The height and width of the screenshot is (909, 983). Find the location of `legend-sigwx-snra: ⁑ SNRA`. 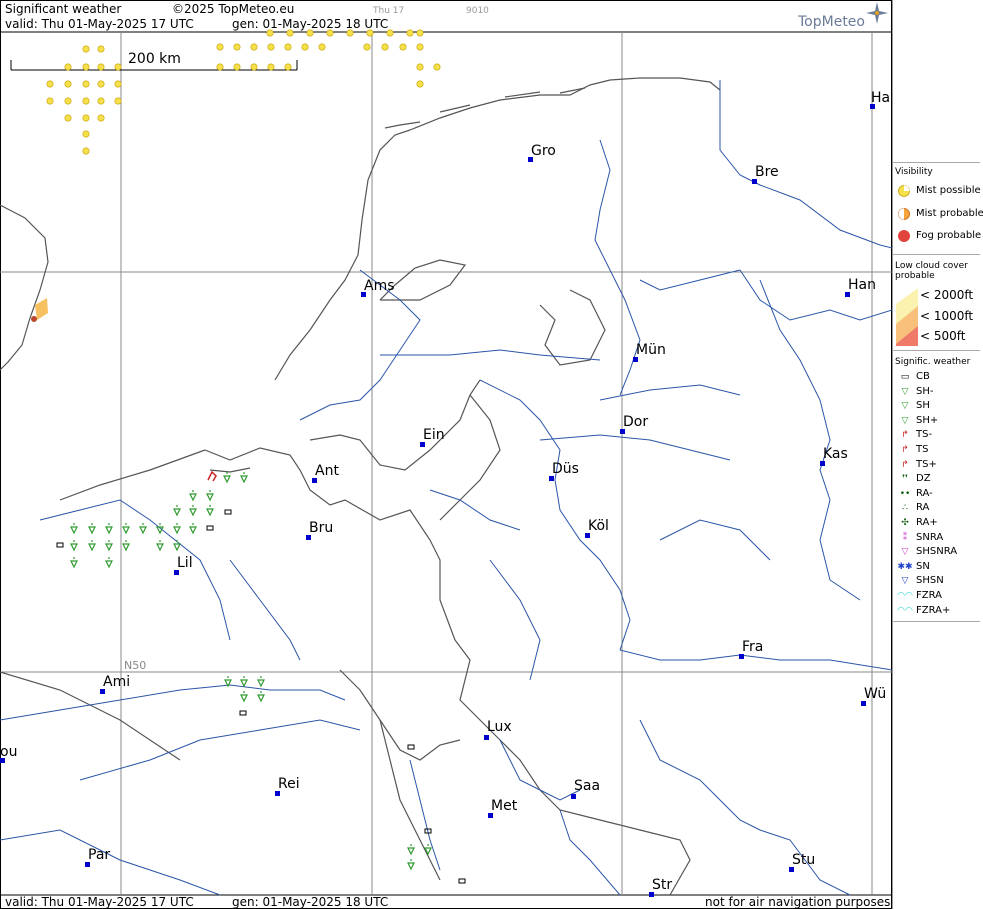

legend-sigwx-snra: ⁑ SNRA is located at coordinates (919, 538).